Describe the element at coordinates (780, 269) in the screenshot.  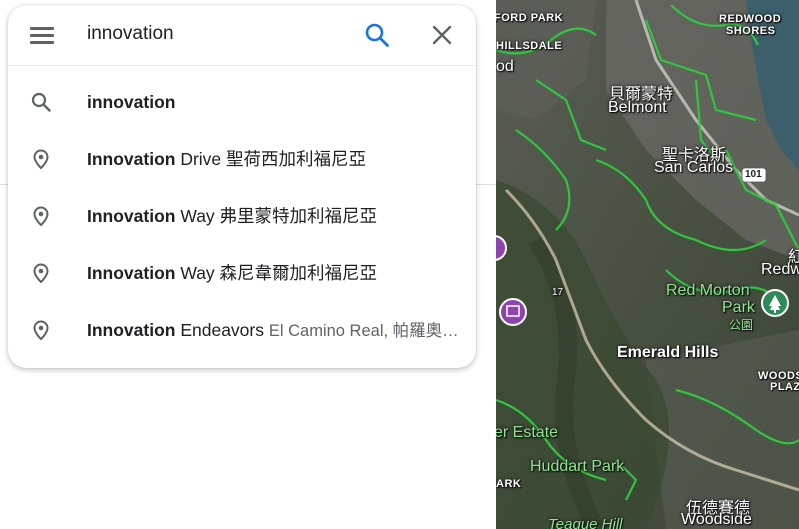
I see `map-label-redw: Redw` at that location.